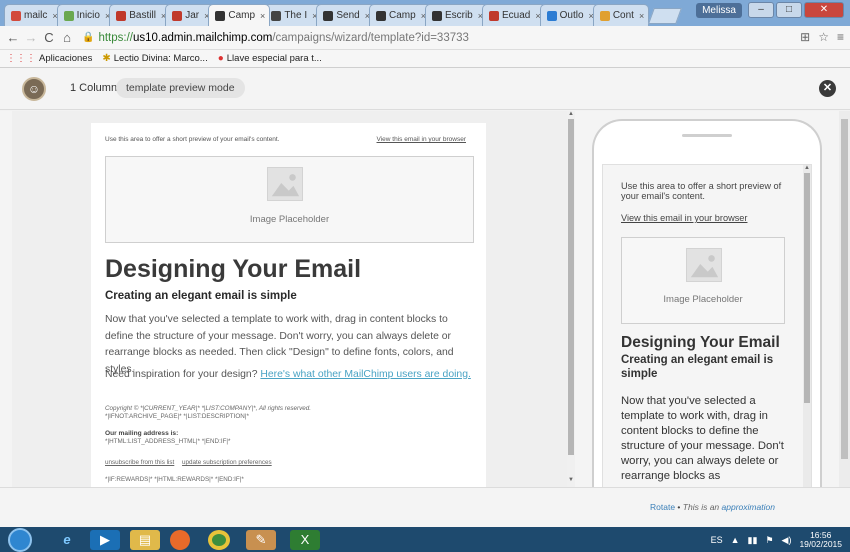 The image size is (850, 552). What do you see at coordinates (571, 287) in the screenshot?
I see `scroll-thumb` at bounding box center [571, 287].